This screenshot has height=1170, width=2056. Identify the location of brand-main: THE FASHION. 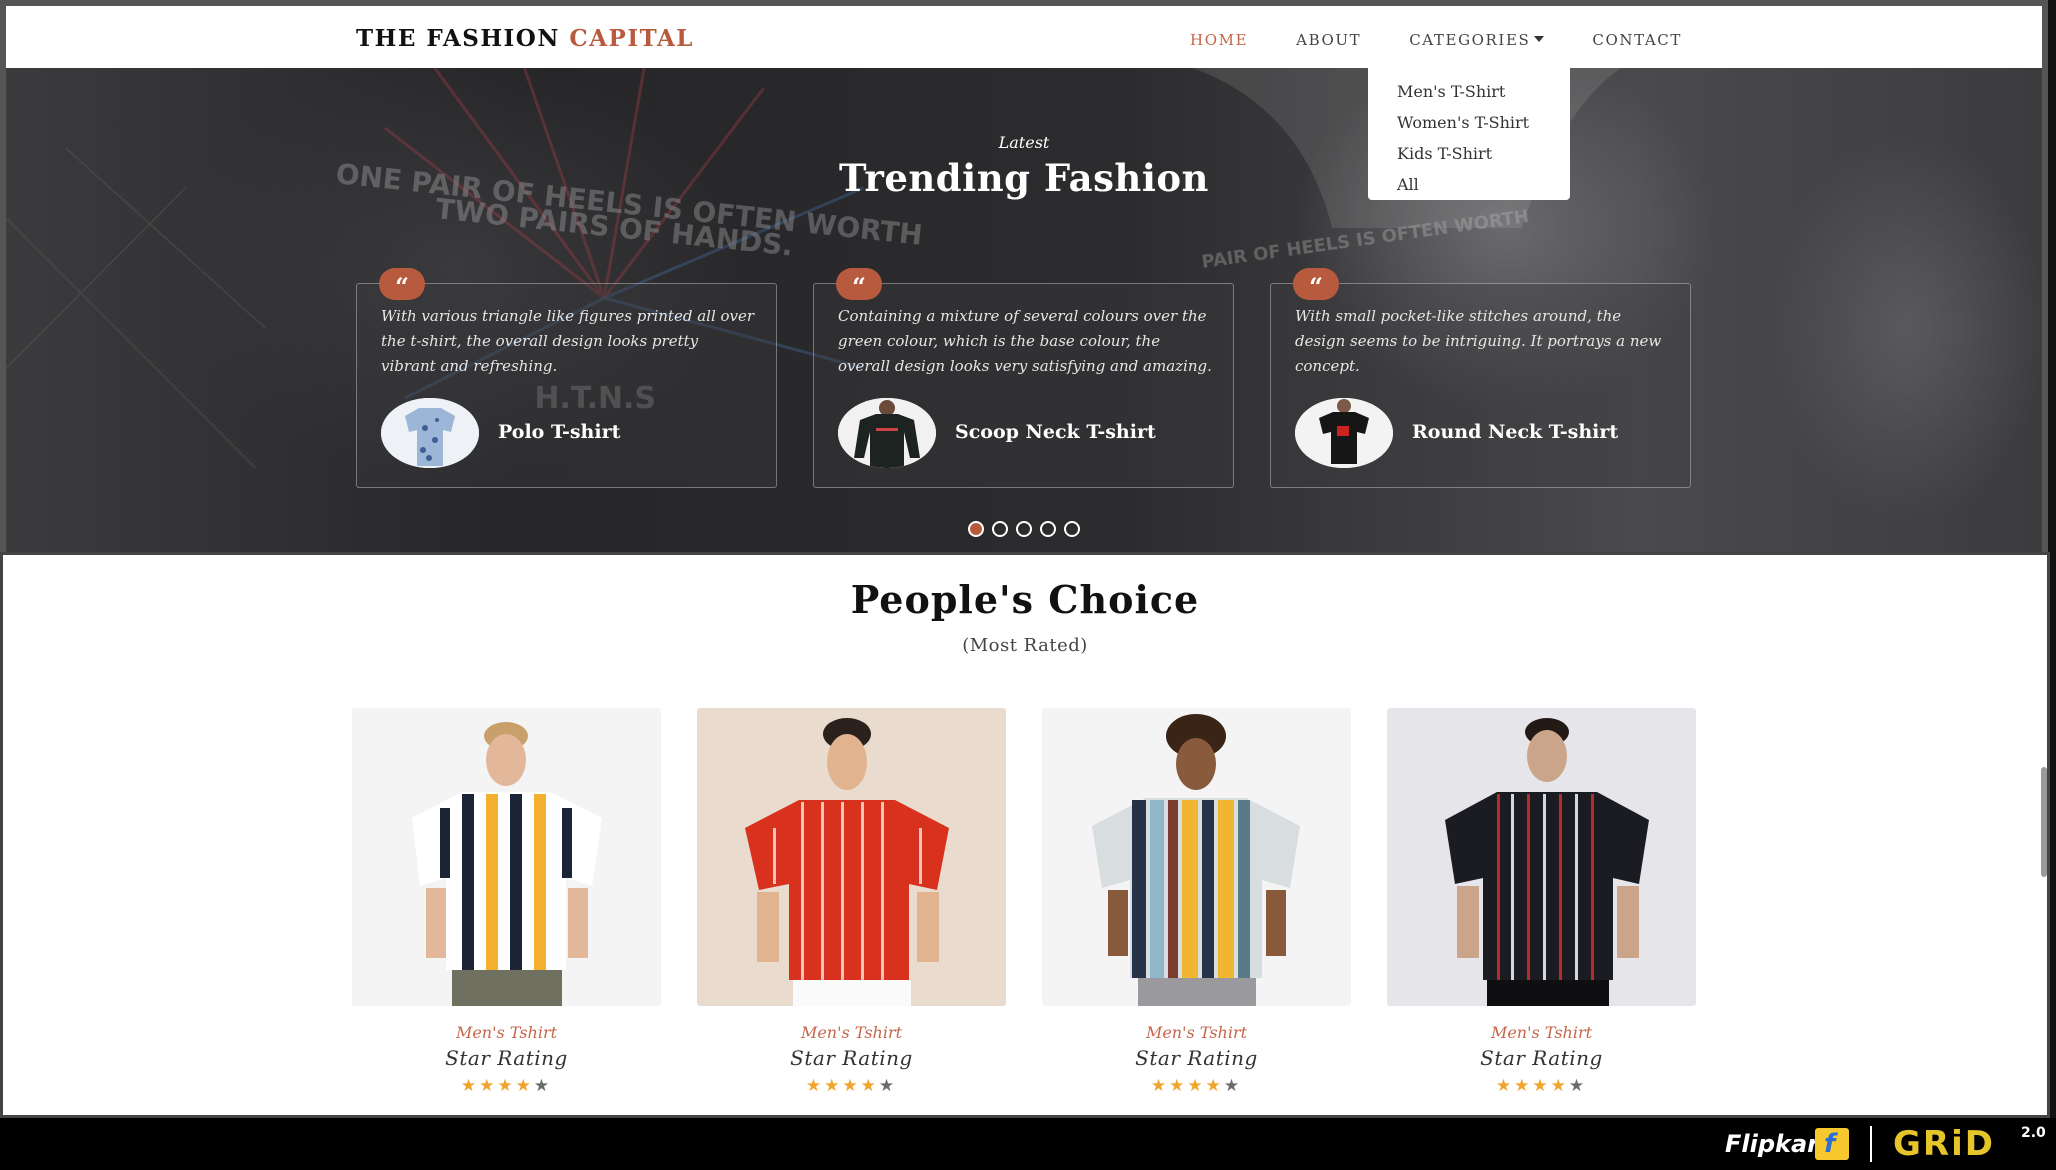
(458, 38).